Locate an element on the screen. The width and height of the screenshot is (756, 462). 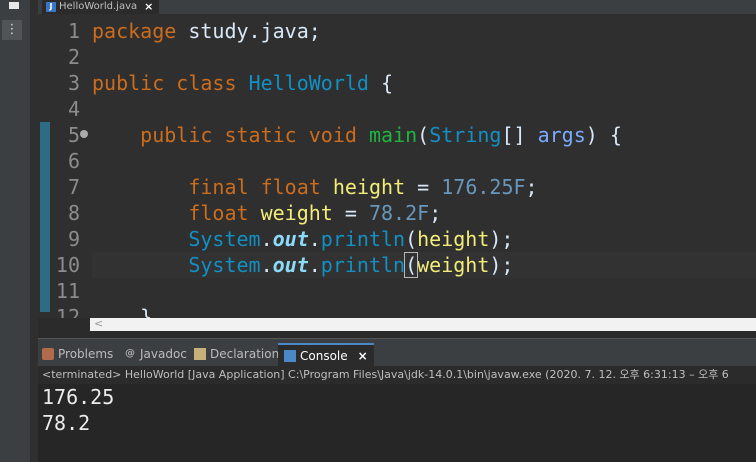
code-line-5: public static void main(String[] args) { is located at coordinates (424, 135).